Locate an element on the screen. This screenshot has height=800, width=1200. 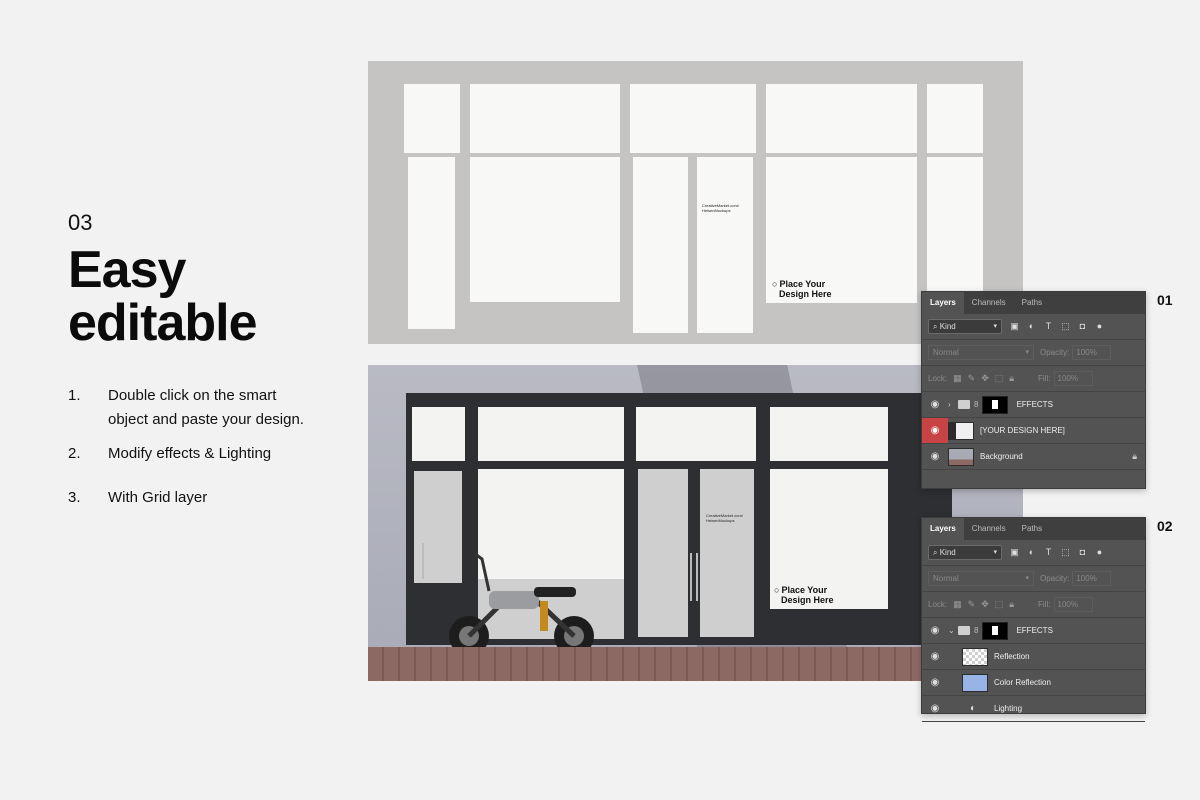
door-glass-left is located at coordinates (663, 553).